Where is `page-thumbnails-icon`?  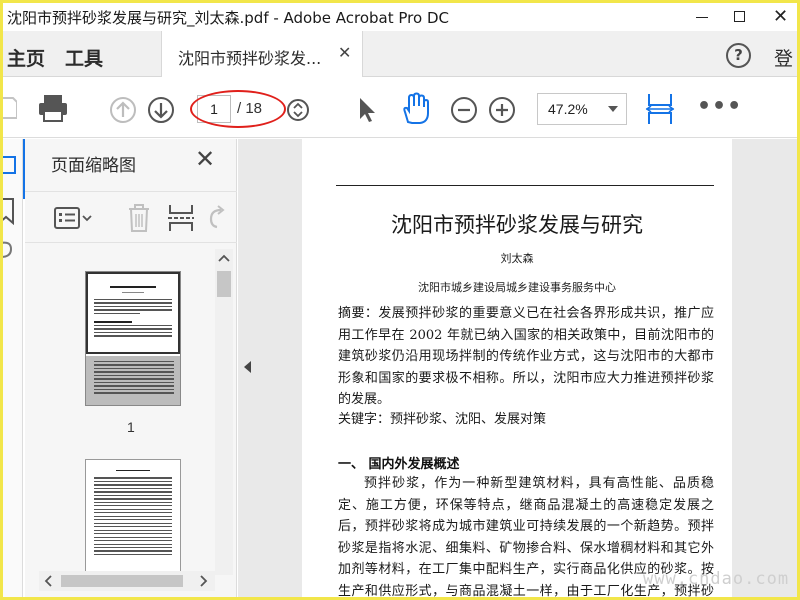
page-thumbnails-icon is located at coordinates (12, 165).